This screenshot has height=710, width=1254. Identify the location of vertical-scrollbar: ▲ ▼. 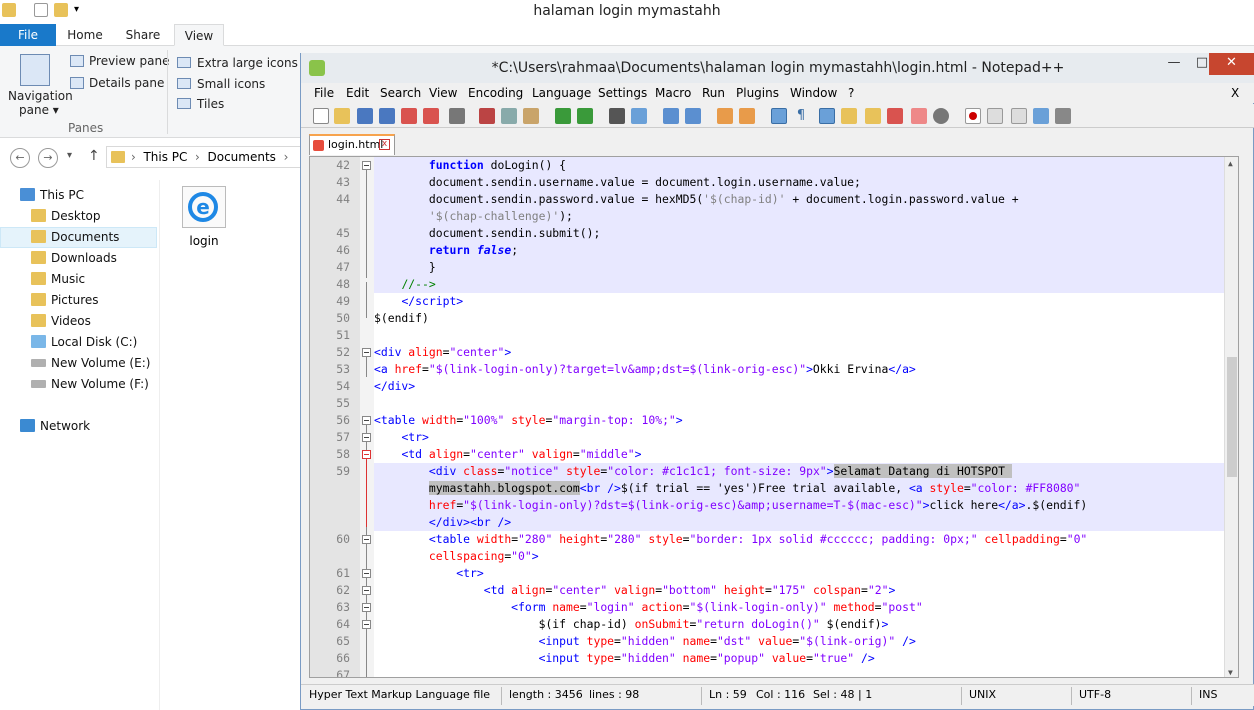
(1231, 417).